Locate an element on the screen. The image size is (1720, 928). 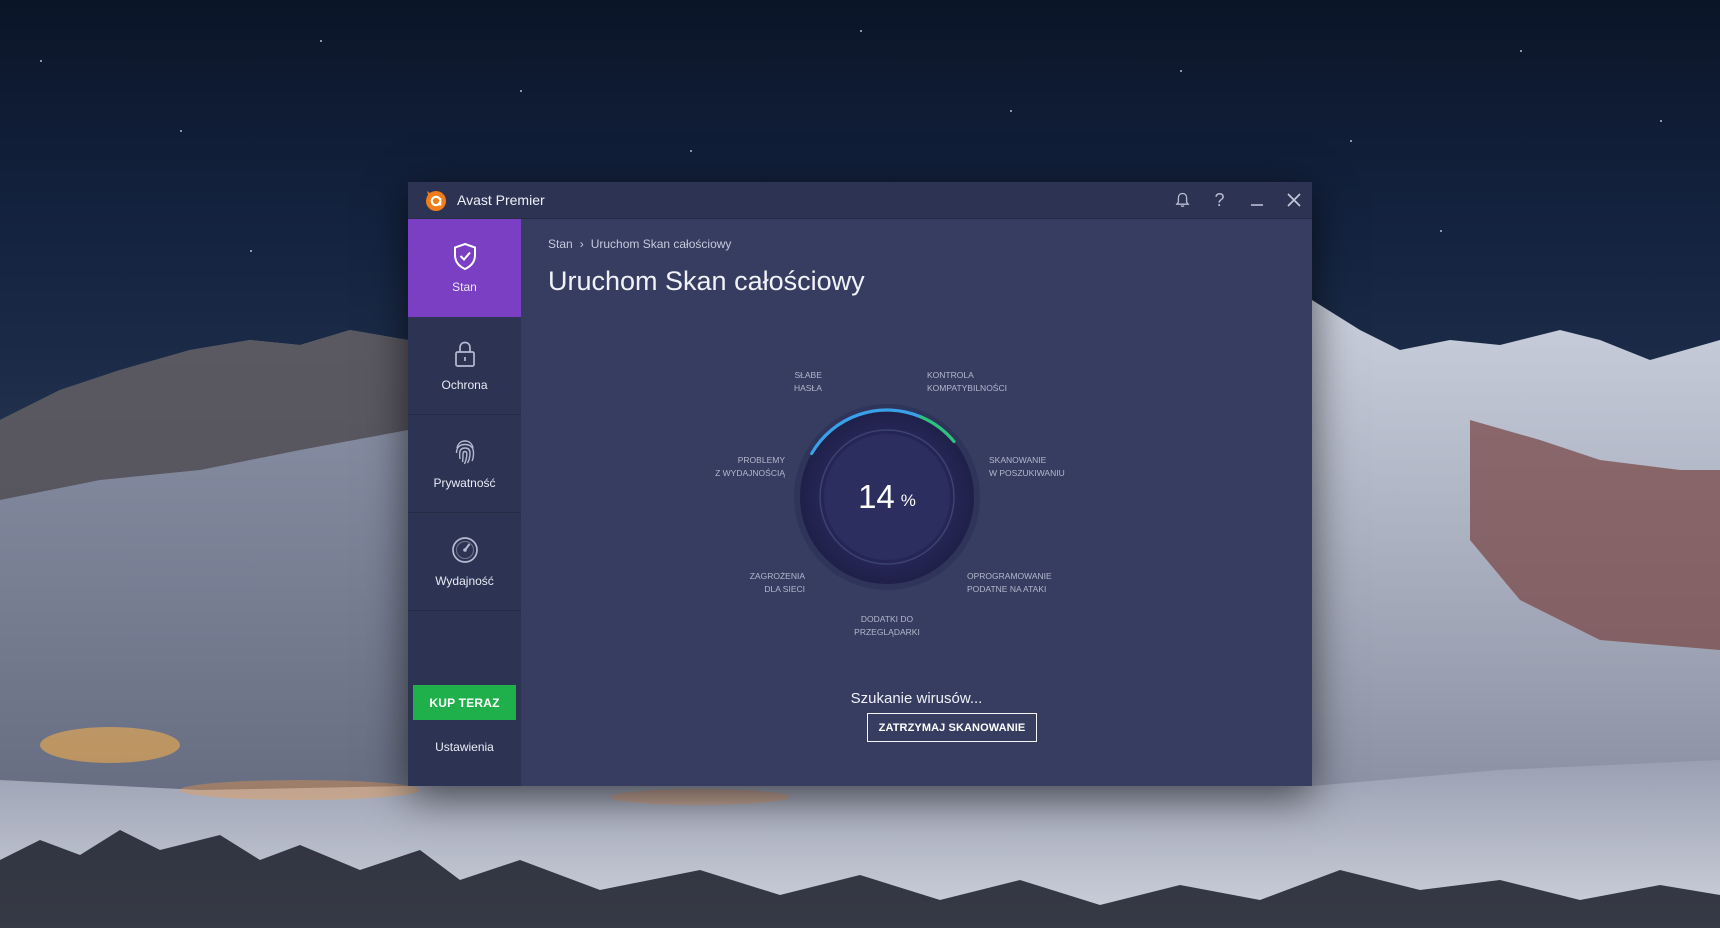
category-line: SŁABE is located at coordinates (808, 375).